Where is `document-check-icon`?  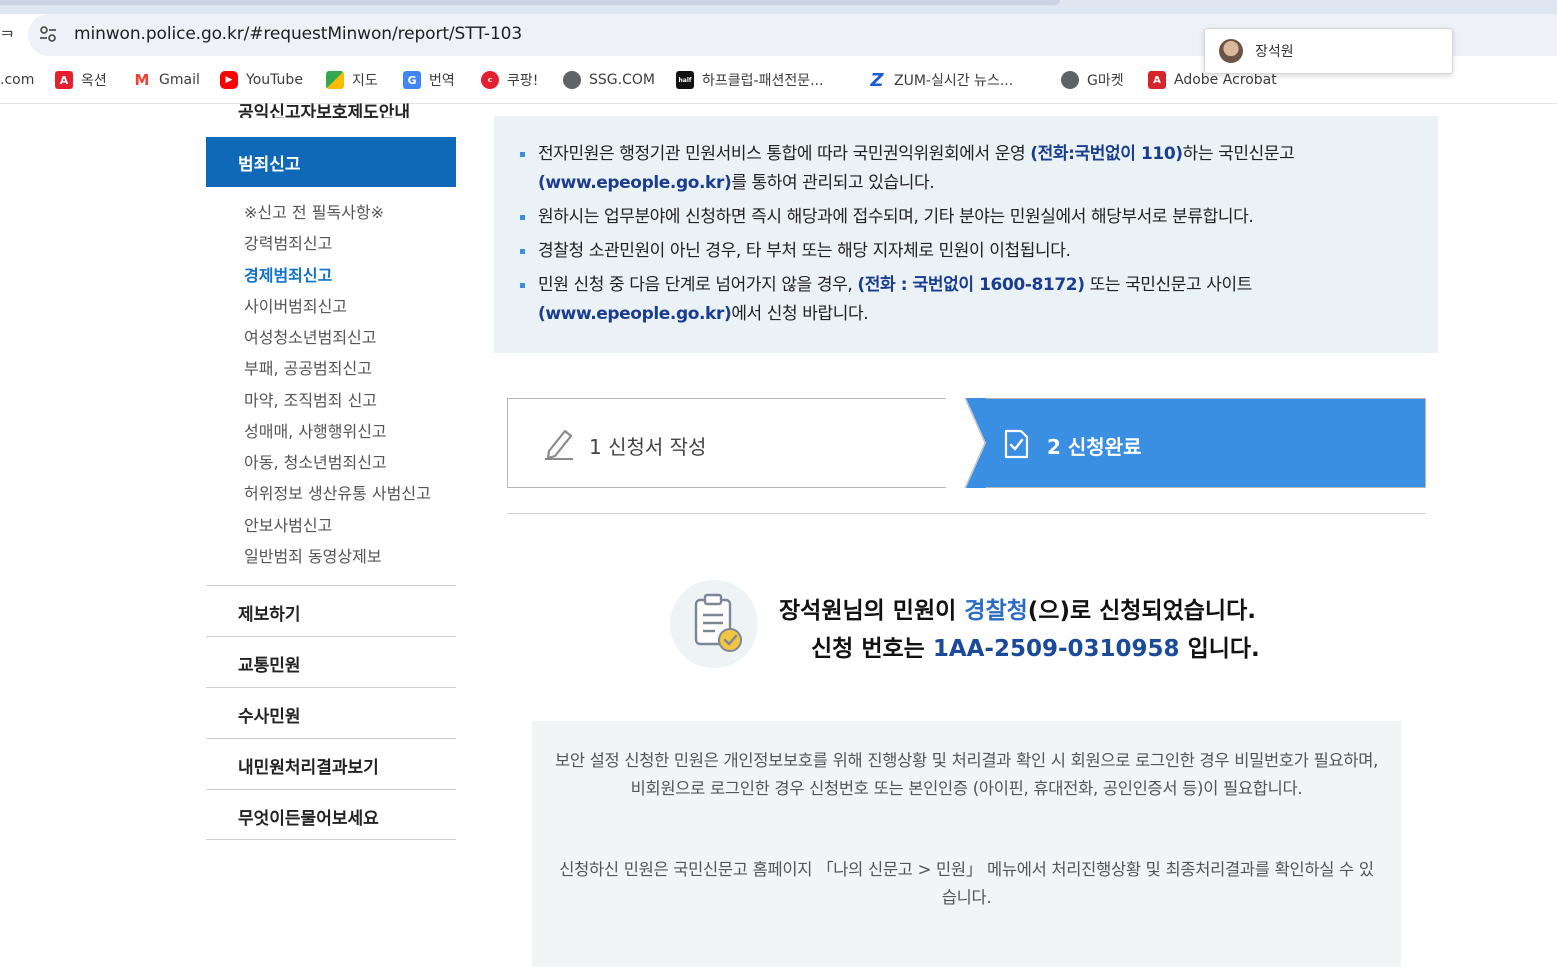 document-check-icon is located at coordinates (1016, 444).